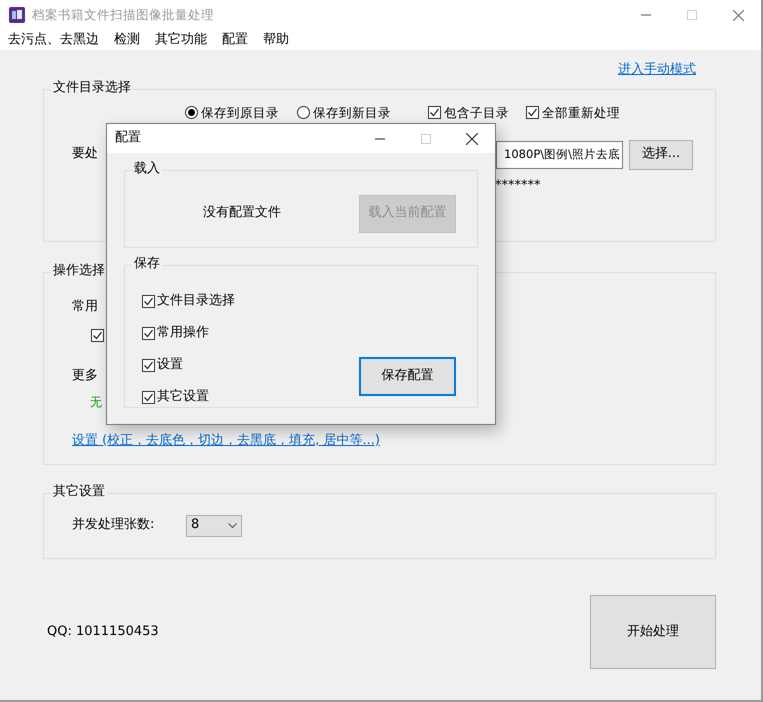 This screenshot has height=702, width=763. Describe the element at coordinates (559, 154) in the screenshot. I see `path-field: 1080P\图例\照片去底` at that location.